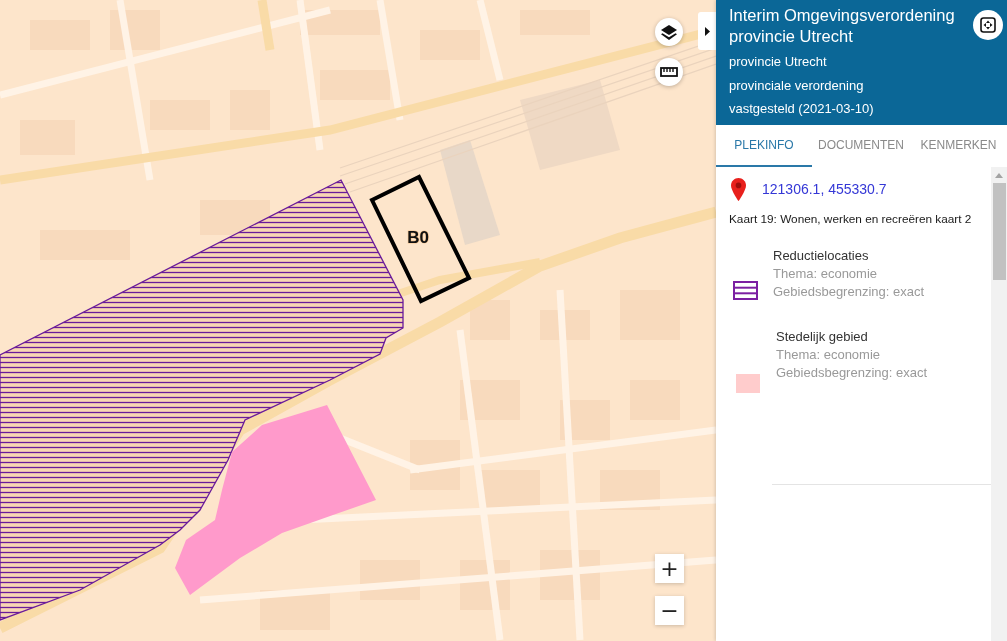 This screenshot has width=1007, height=641. What do you see at coordinates (824, 189) in the screenshot?
I see `coordinates-link: 121306.1, 455330.7` at bounding box center [824, 189].